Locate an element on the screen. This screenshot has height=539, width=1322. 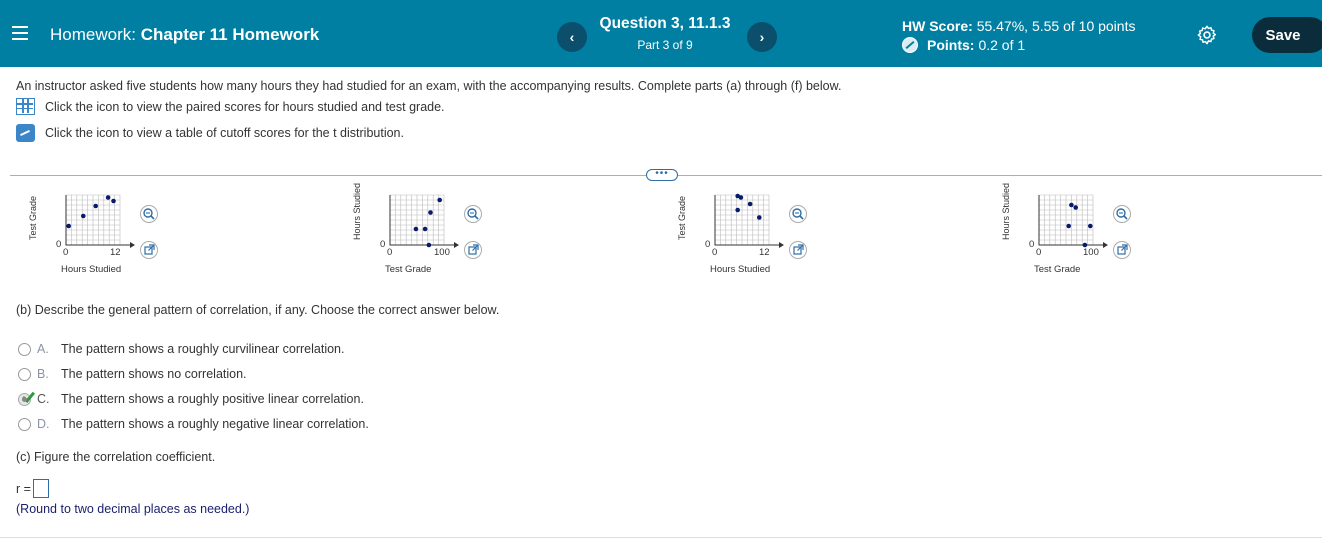
r-answer-row: r = is located at coordinates (32, 488).